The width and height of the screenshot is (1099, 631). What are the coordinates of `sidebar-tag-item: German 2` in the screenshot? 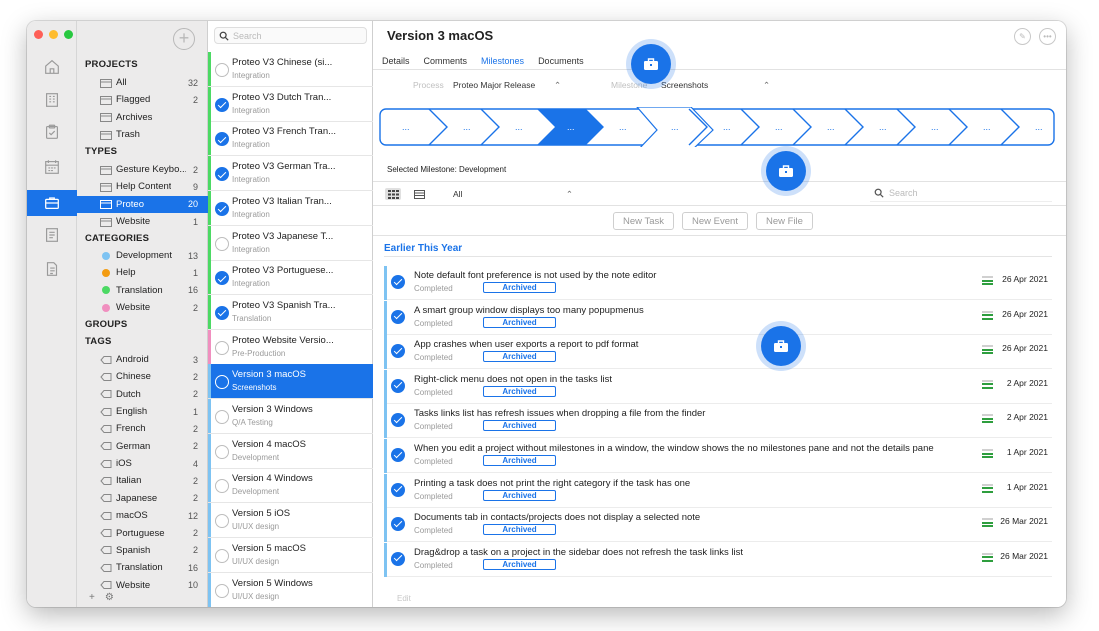 It's located at (142, 446).